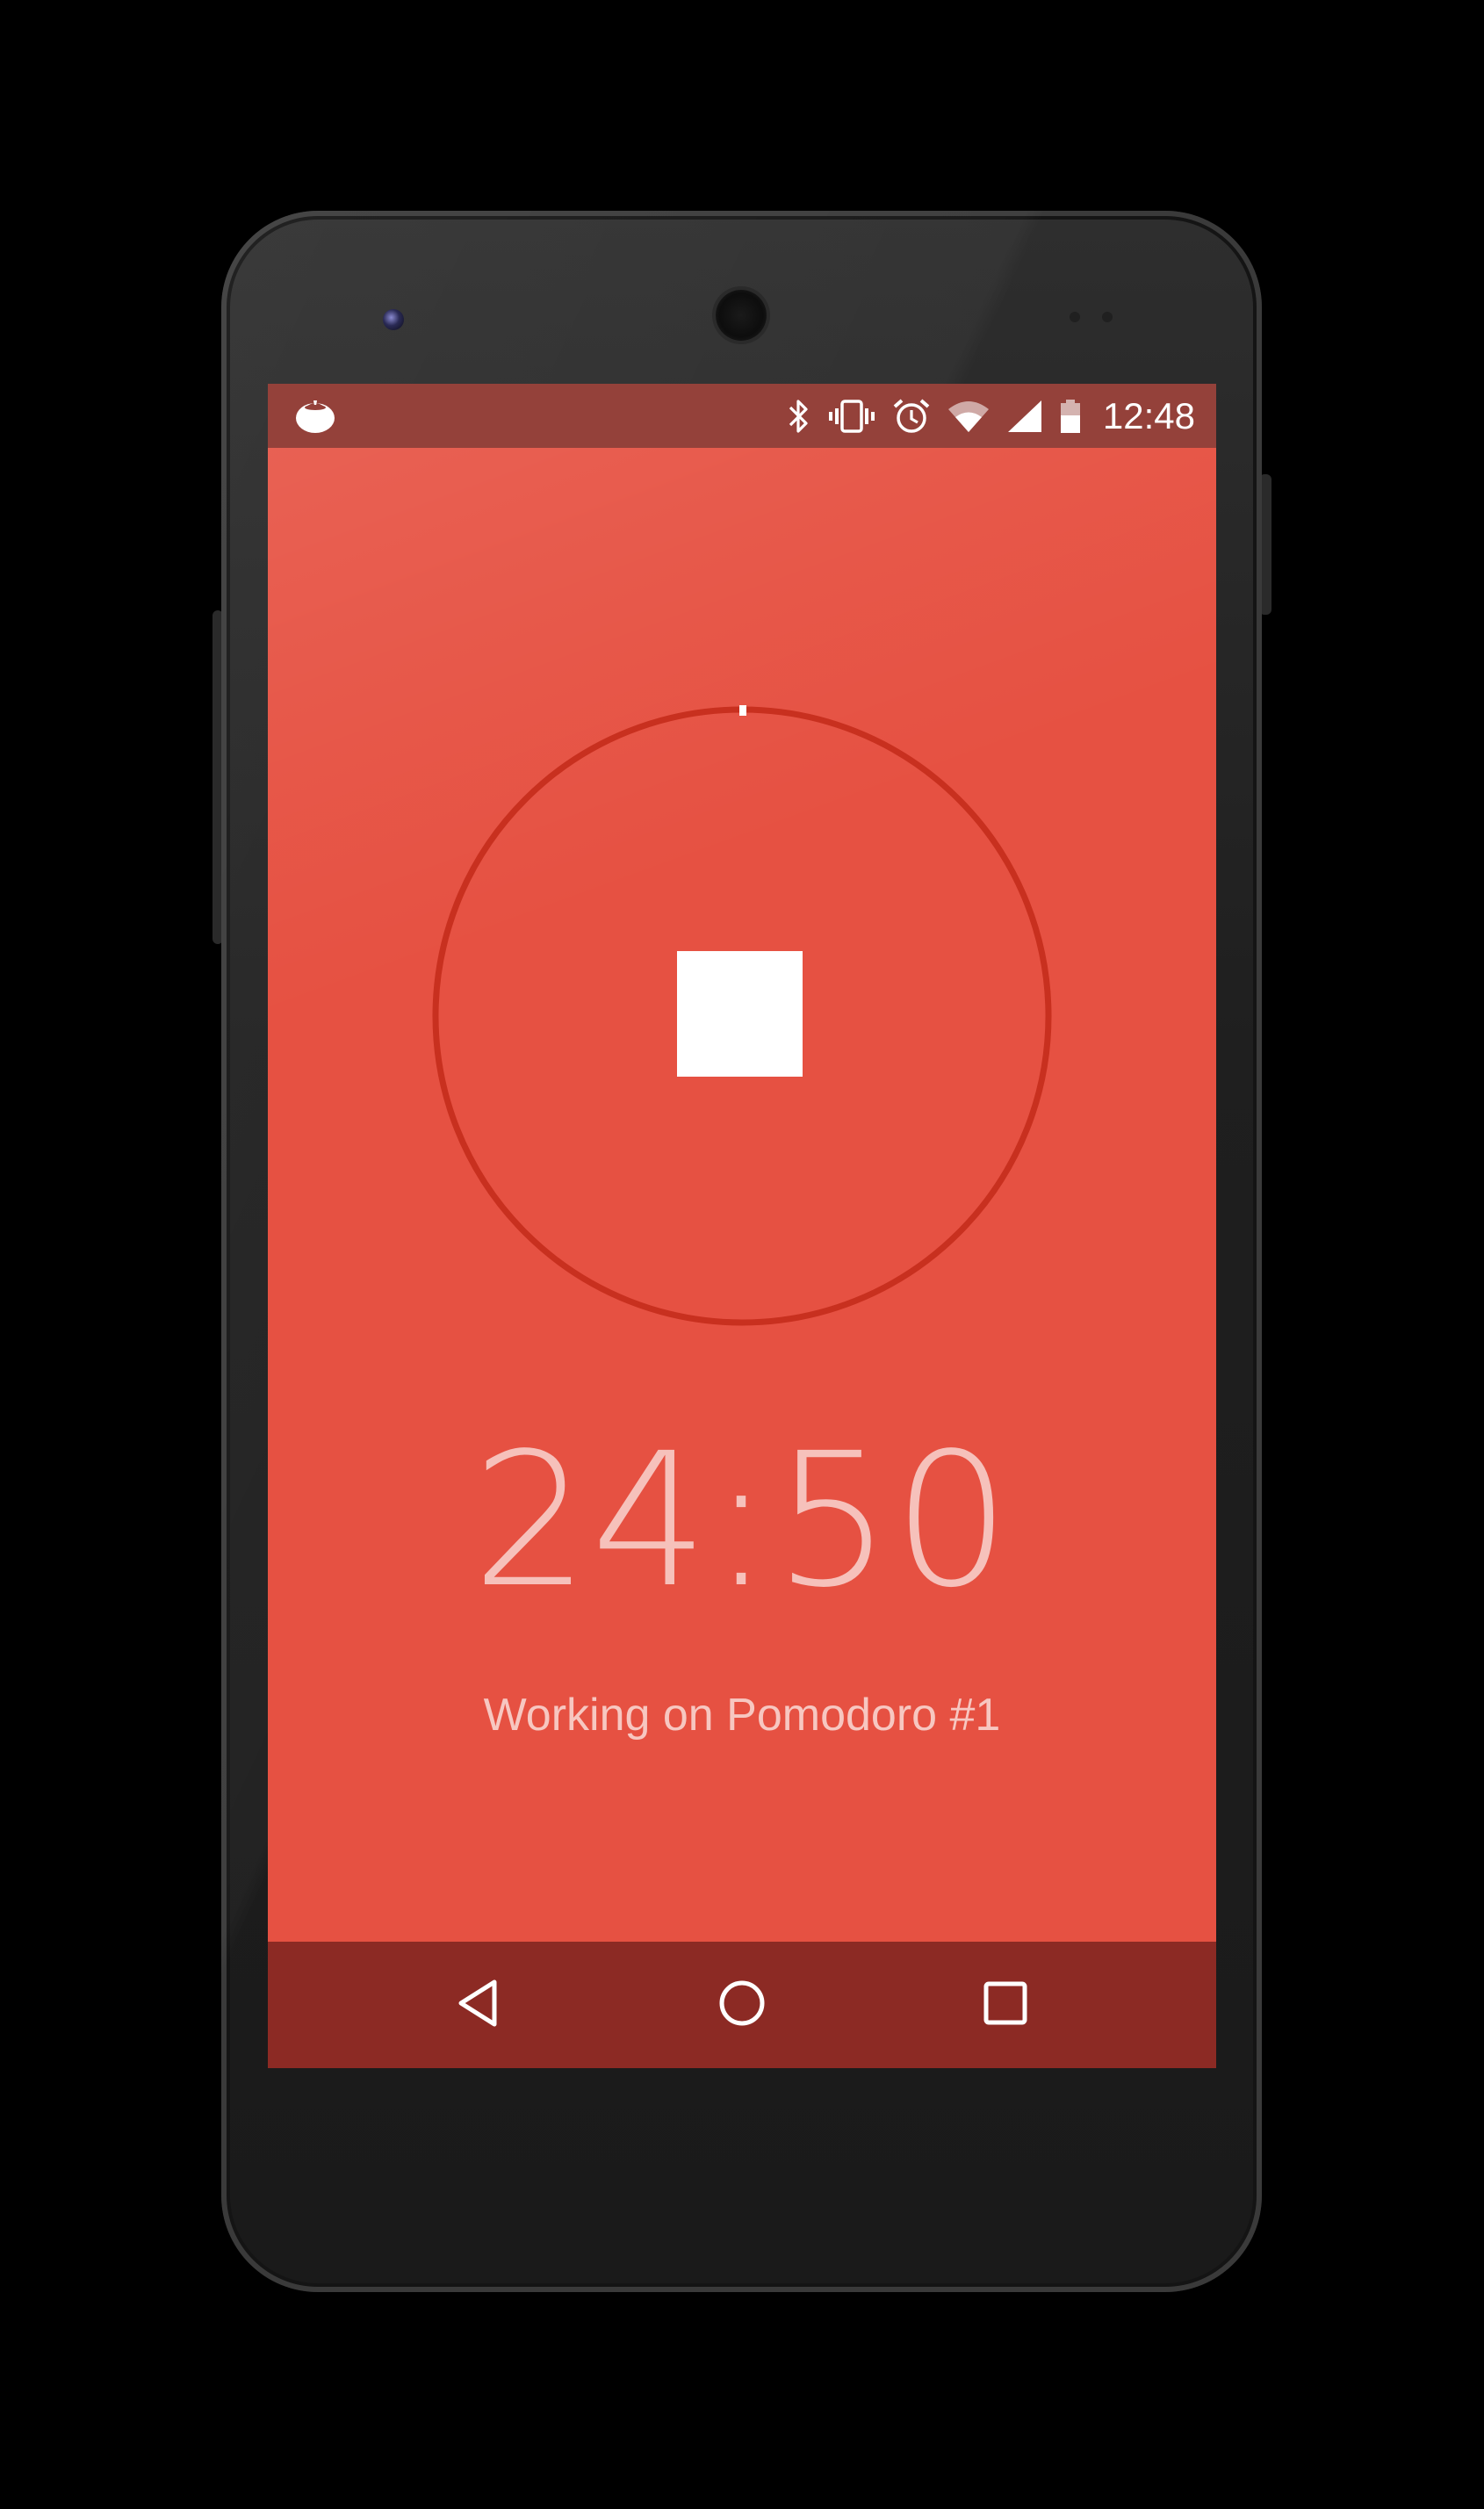 The image size is (1484, 2509). Describe the element at coordinates (969, 416) in the screenshot. I see `wifi-icon` at that location.